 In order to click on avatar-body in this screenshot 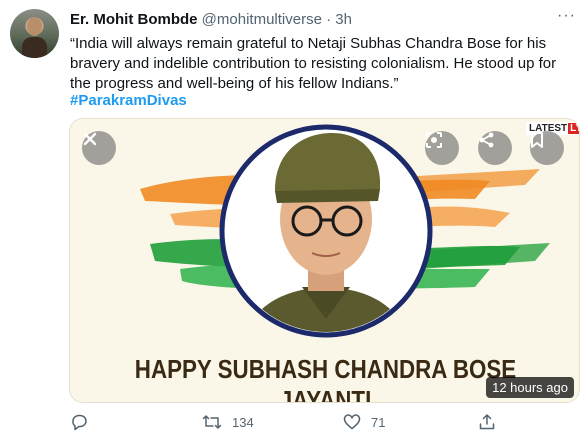, I will do `click(34, 47)`.